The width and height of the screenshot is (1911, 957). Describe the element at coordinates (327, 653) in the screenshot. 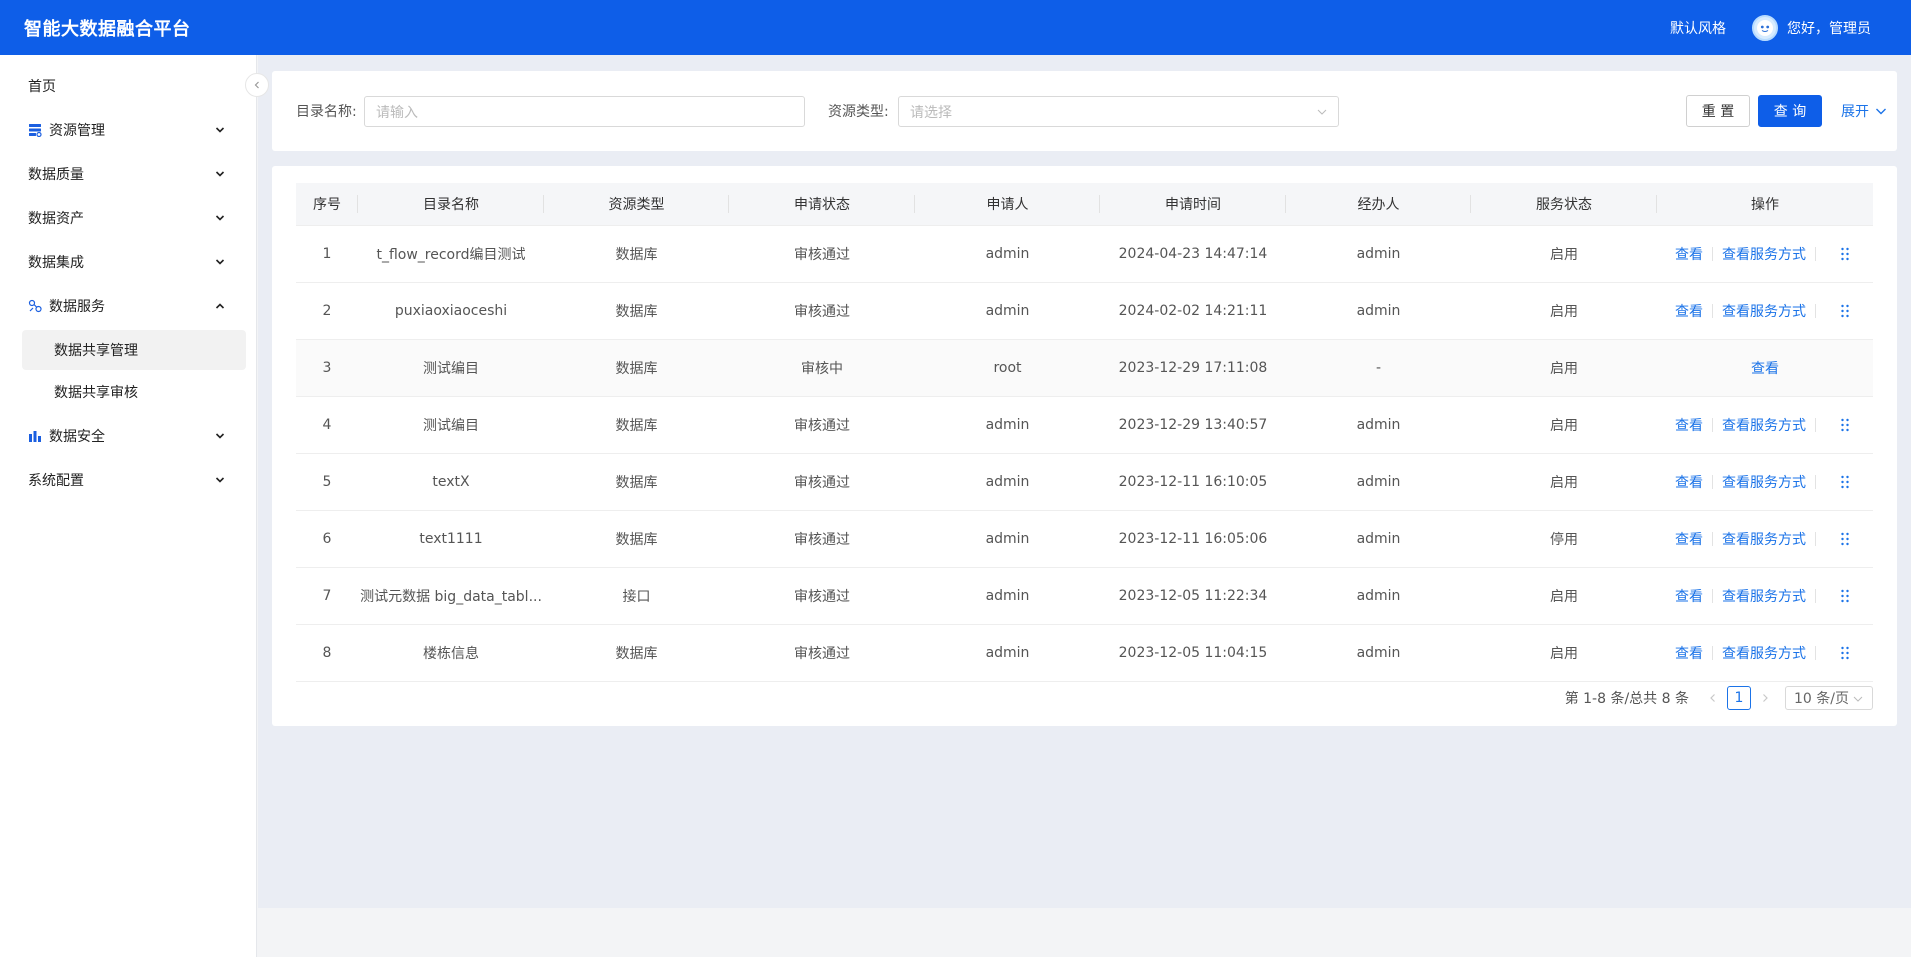

I see `row-index-cell: 8` at that location.